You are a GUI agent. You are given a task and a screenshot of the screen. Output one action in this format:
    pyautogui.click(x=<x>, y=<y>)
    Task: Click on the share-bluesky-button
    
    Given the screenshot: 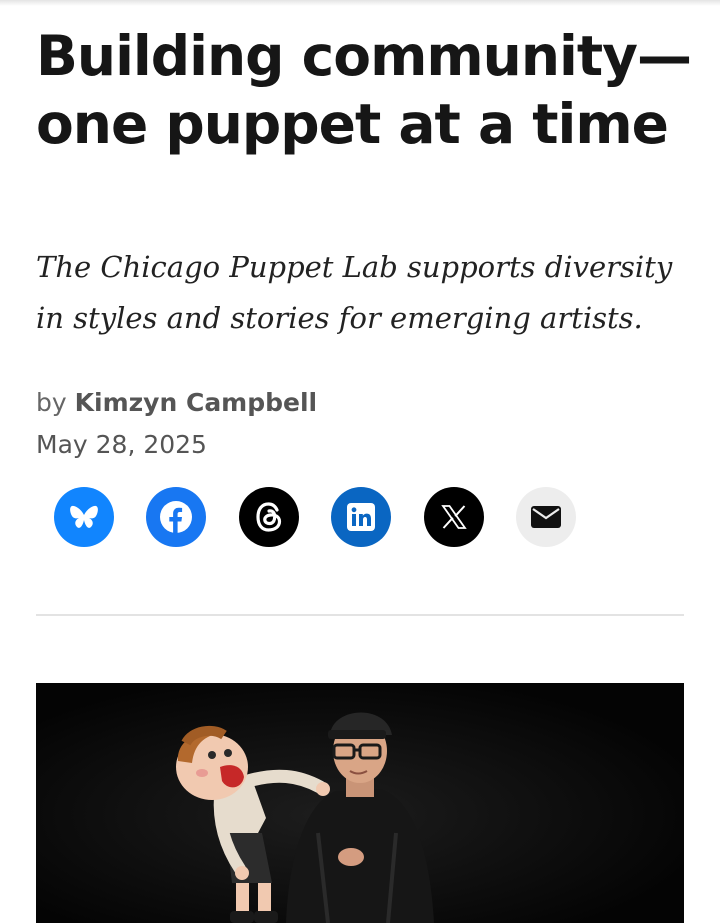 What is the action you would take?
    pyautogui.click(x=84, y=517)
    